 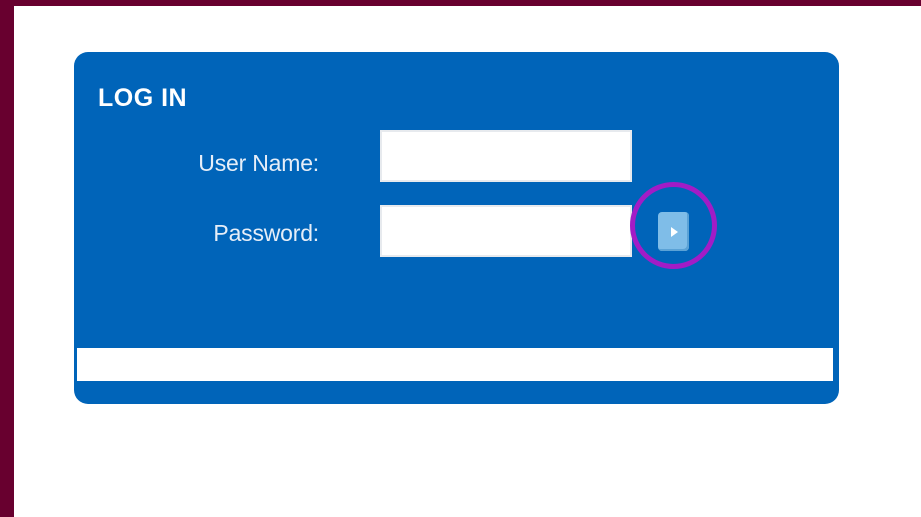 I want to click on login-submit-button, so click(x=673, y=231).